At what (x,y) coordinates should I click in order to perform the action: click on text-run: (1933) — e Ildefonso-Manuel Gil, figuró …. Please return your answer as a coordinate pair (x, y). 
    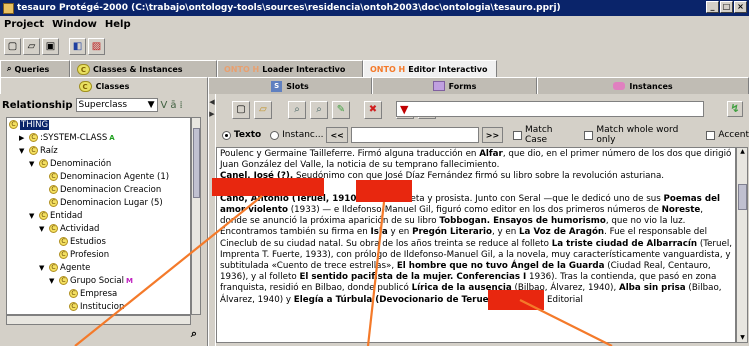
    Looking at the image, I should click on (474, 210).